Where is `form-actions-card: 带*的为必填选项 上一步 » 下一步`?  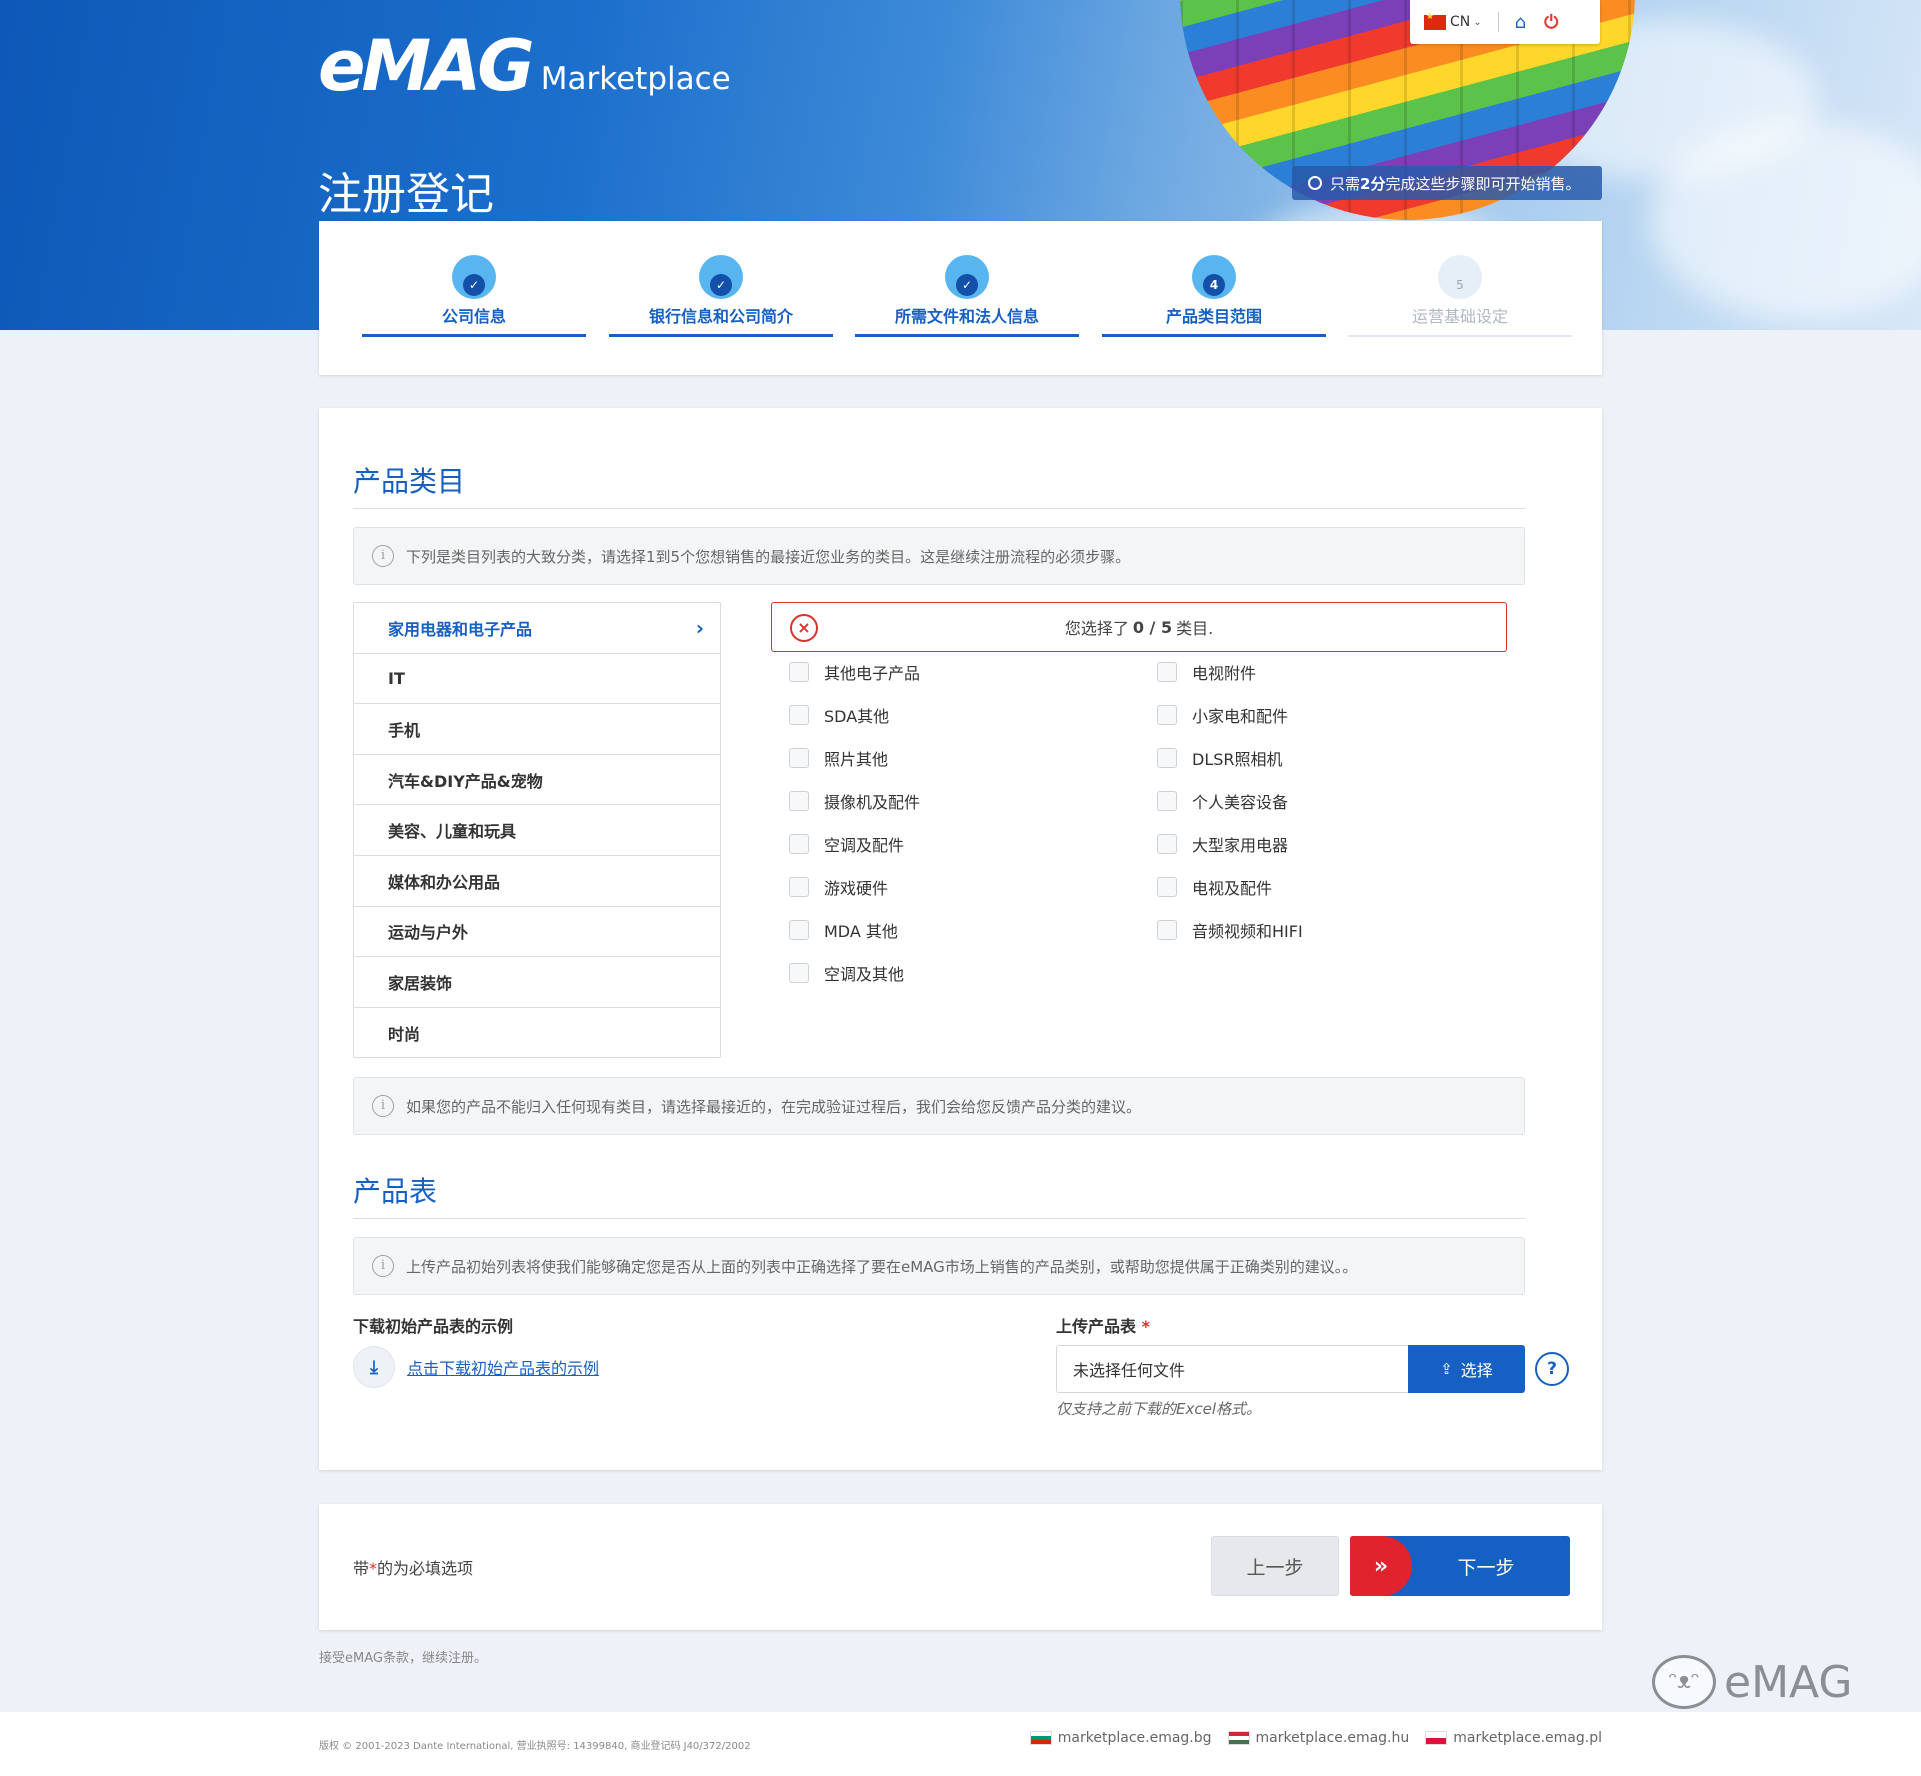 form-actions-card: 带*的为必填选项 上一步 » 下一步 is located at coordinates (960, 1567).